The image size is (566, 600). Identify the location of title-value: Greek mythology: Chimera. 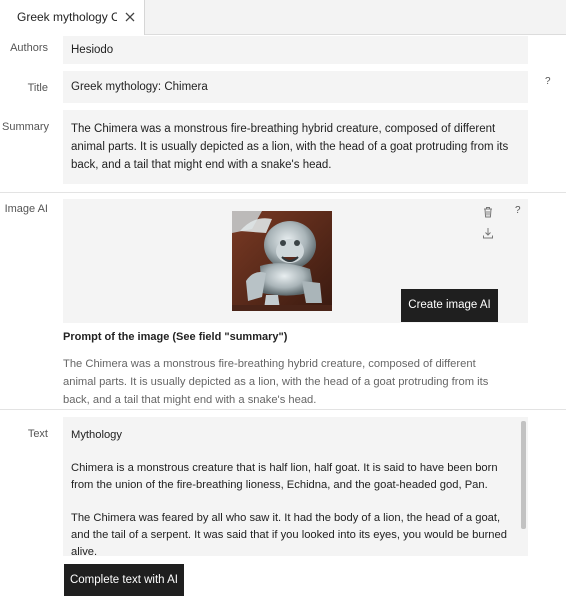
(139, 87).